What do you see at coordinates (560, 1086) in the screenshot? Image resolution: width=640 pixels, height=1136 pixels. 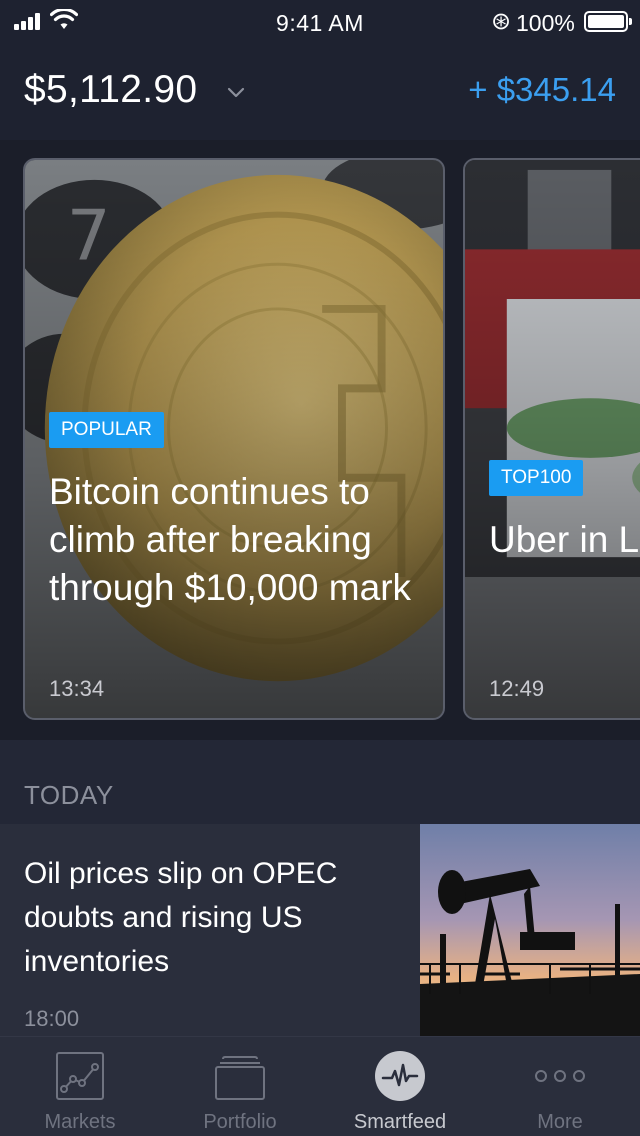 I see `tab-more: More` at bounding box center [560, 1086].